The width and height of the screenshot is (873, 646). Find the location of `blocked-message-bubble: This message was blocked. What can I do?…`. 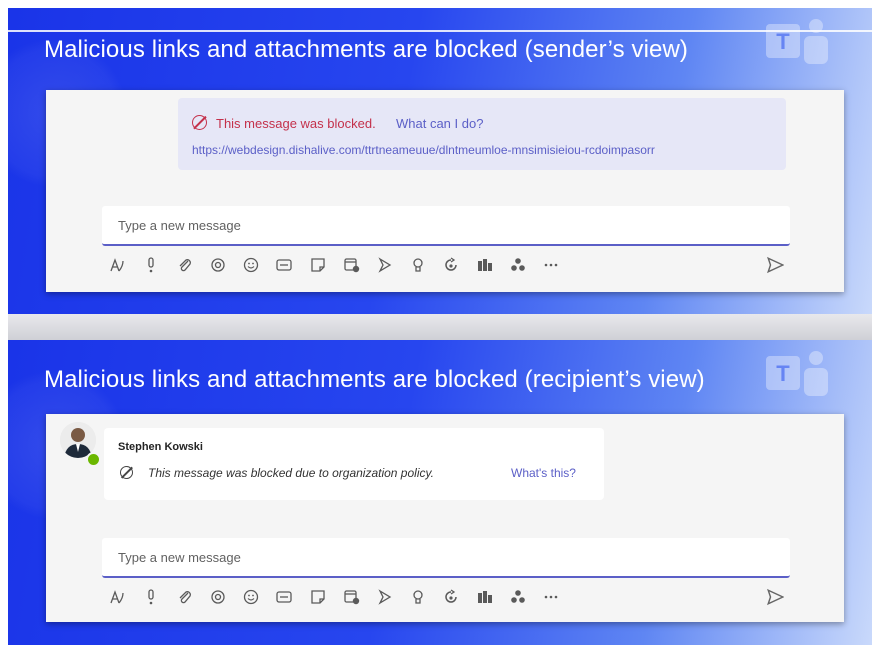

blocked-message-bubble: This message was blocked. What can I do?… is located at coordinates (482, 134).